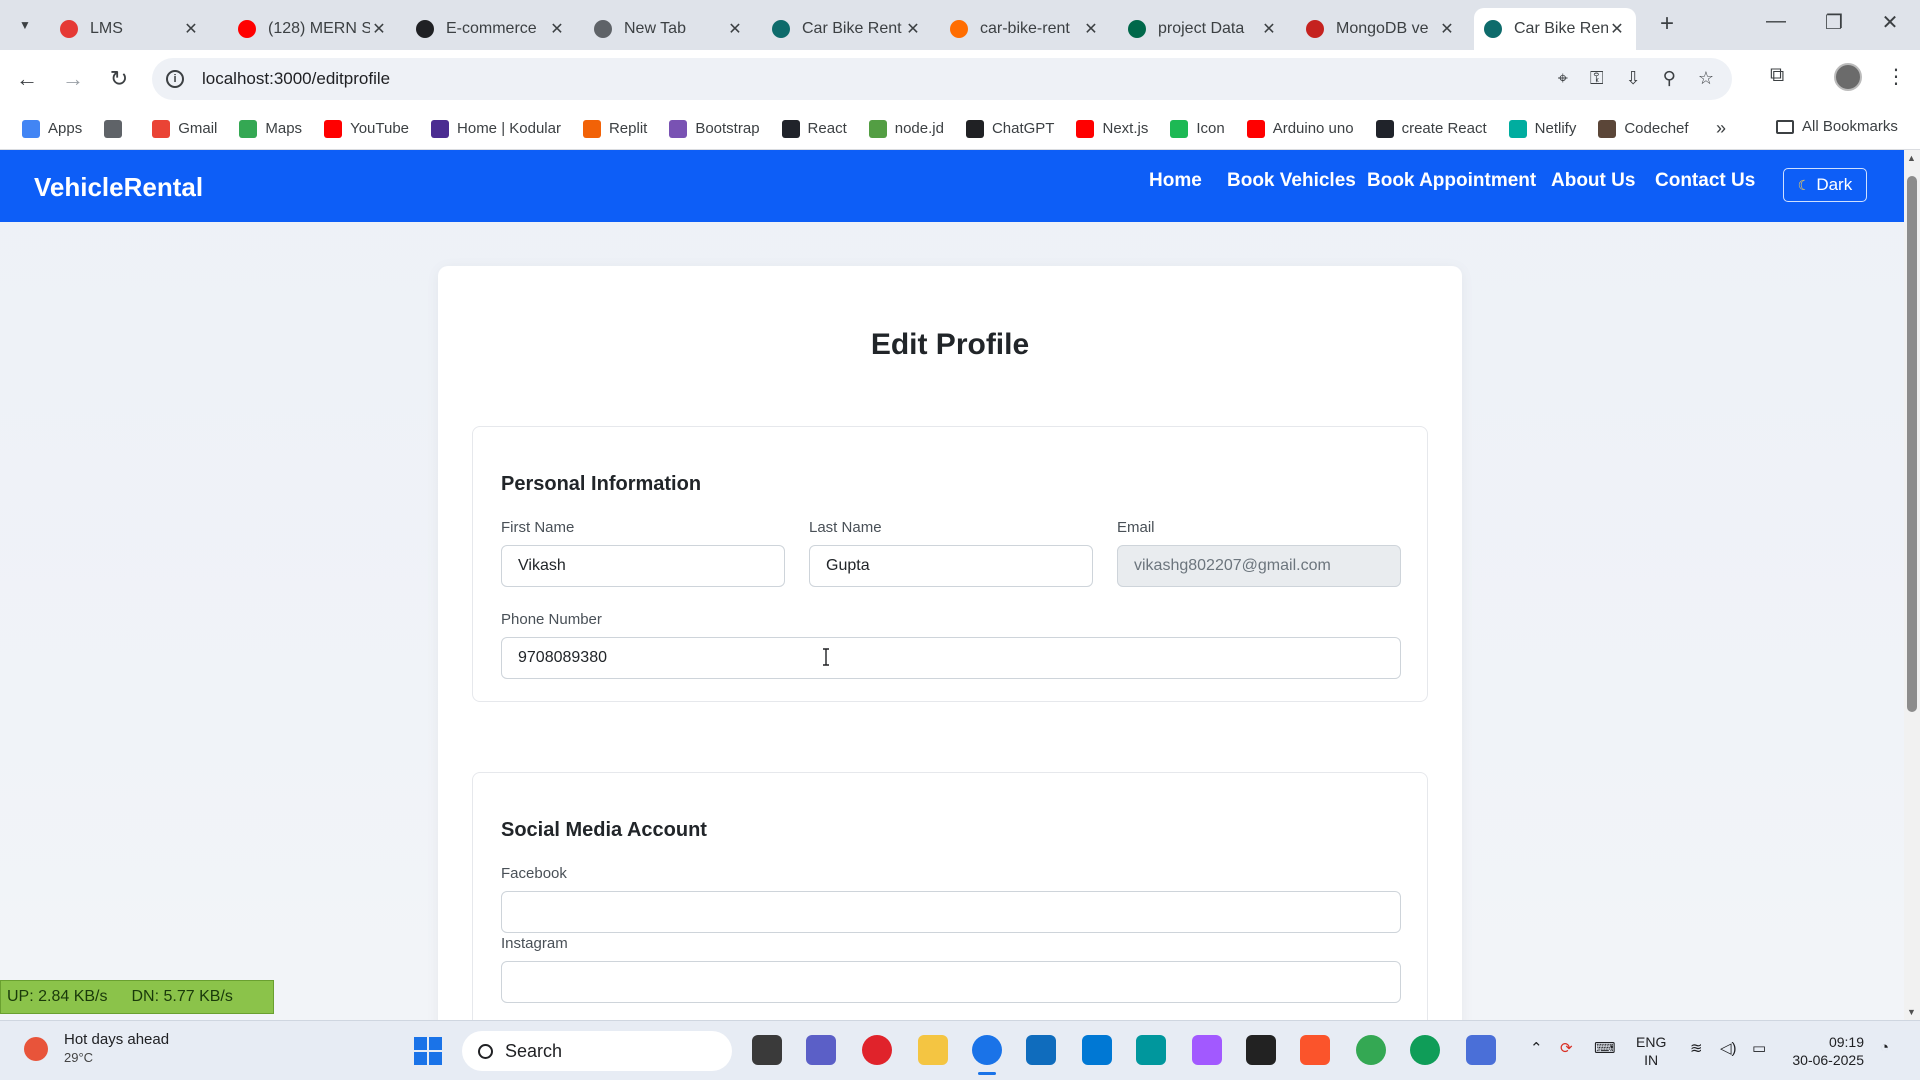 This screenshot has height=1080, width=1920. What do you see at coordinates (1824, 1051) in the screenshot?
I see `clock: 09:19 30-06-2025` at bounding box center [1824, 1051].